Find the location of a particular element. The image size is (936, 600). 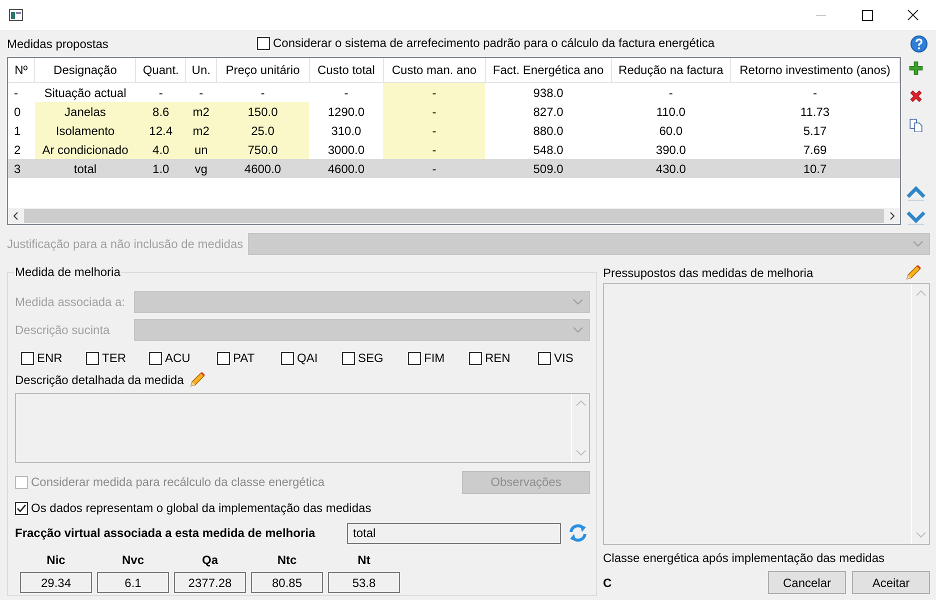

table-cell: Janelas is located at coordinates (85, 111).